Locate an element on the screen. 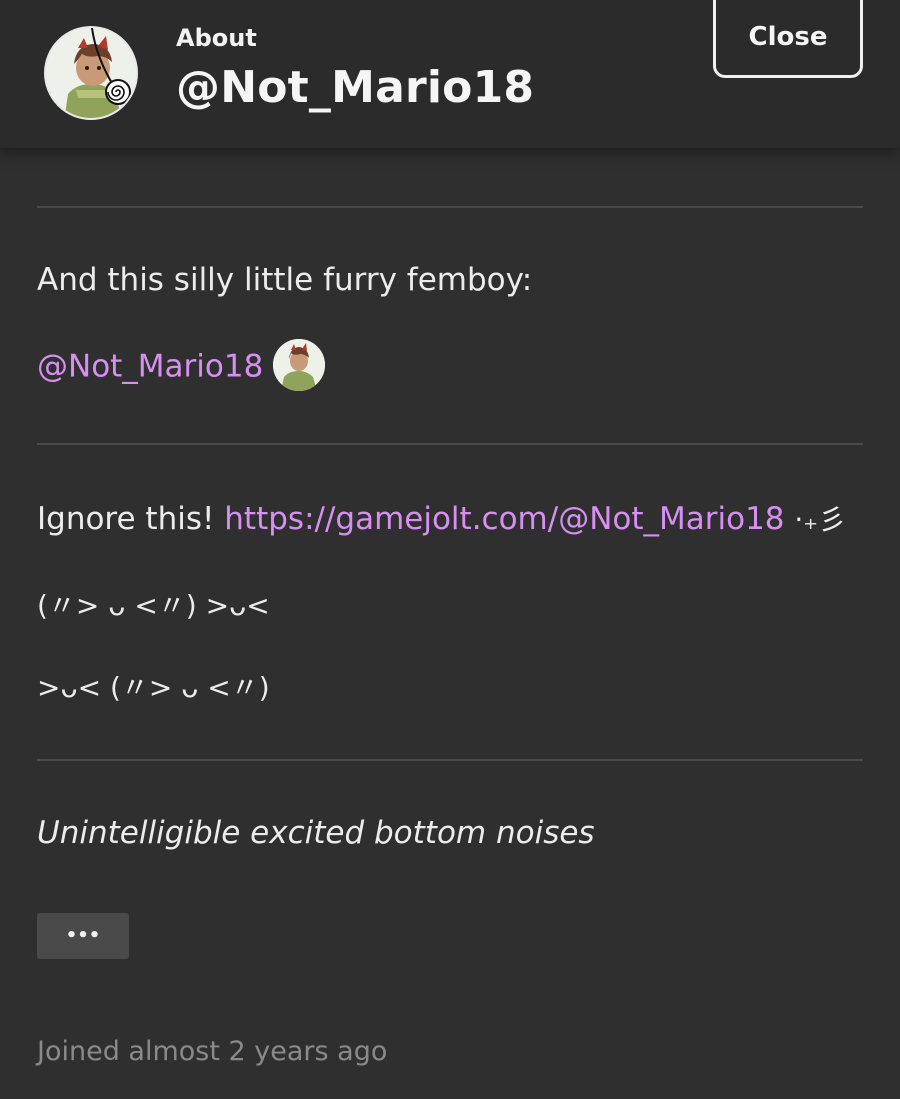 The image size is (900, 1099). tagline-text: Unintelligible excited bottom noises is located at coordinates (316, 833).